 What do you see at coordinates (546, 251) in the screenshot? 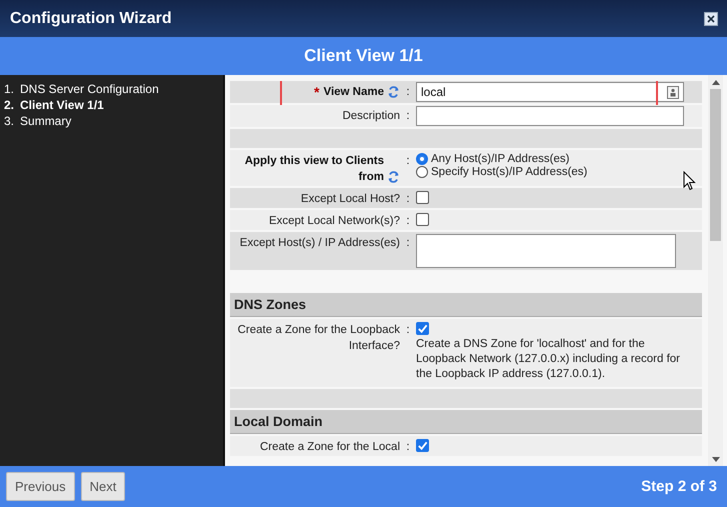
I see `text-area` at bounding box center [546, 251].